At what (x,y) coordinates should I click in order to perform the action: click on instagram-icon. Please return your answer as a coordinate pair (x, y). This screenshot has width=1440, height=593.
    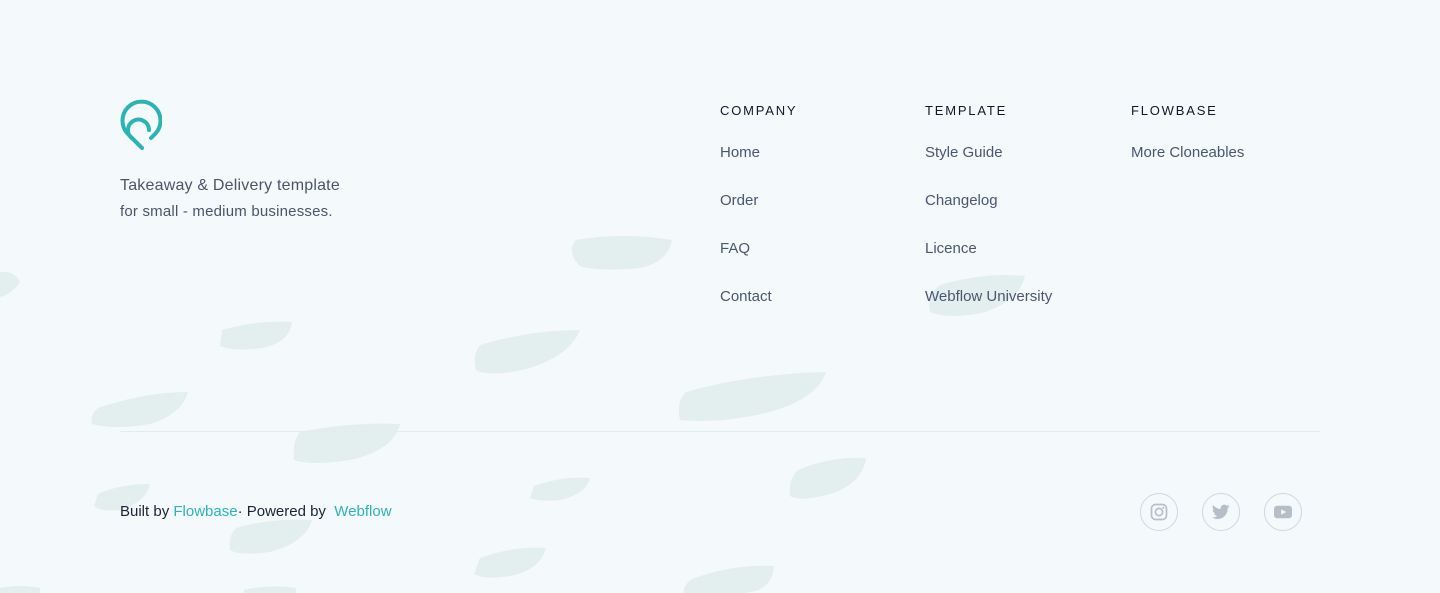
    Looking at the image, I should click on (1159, 512).